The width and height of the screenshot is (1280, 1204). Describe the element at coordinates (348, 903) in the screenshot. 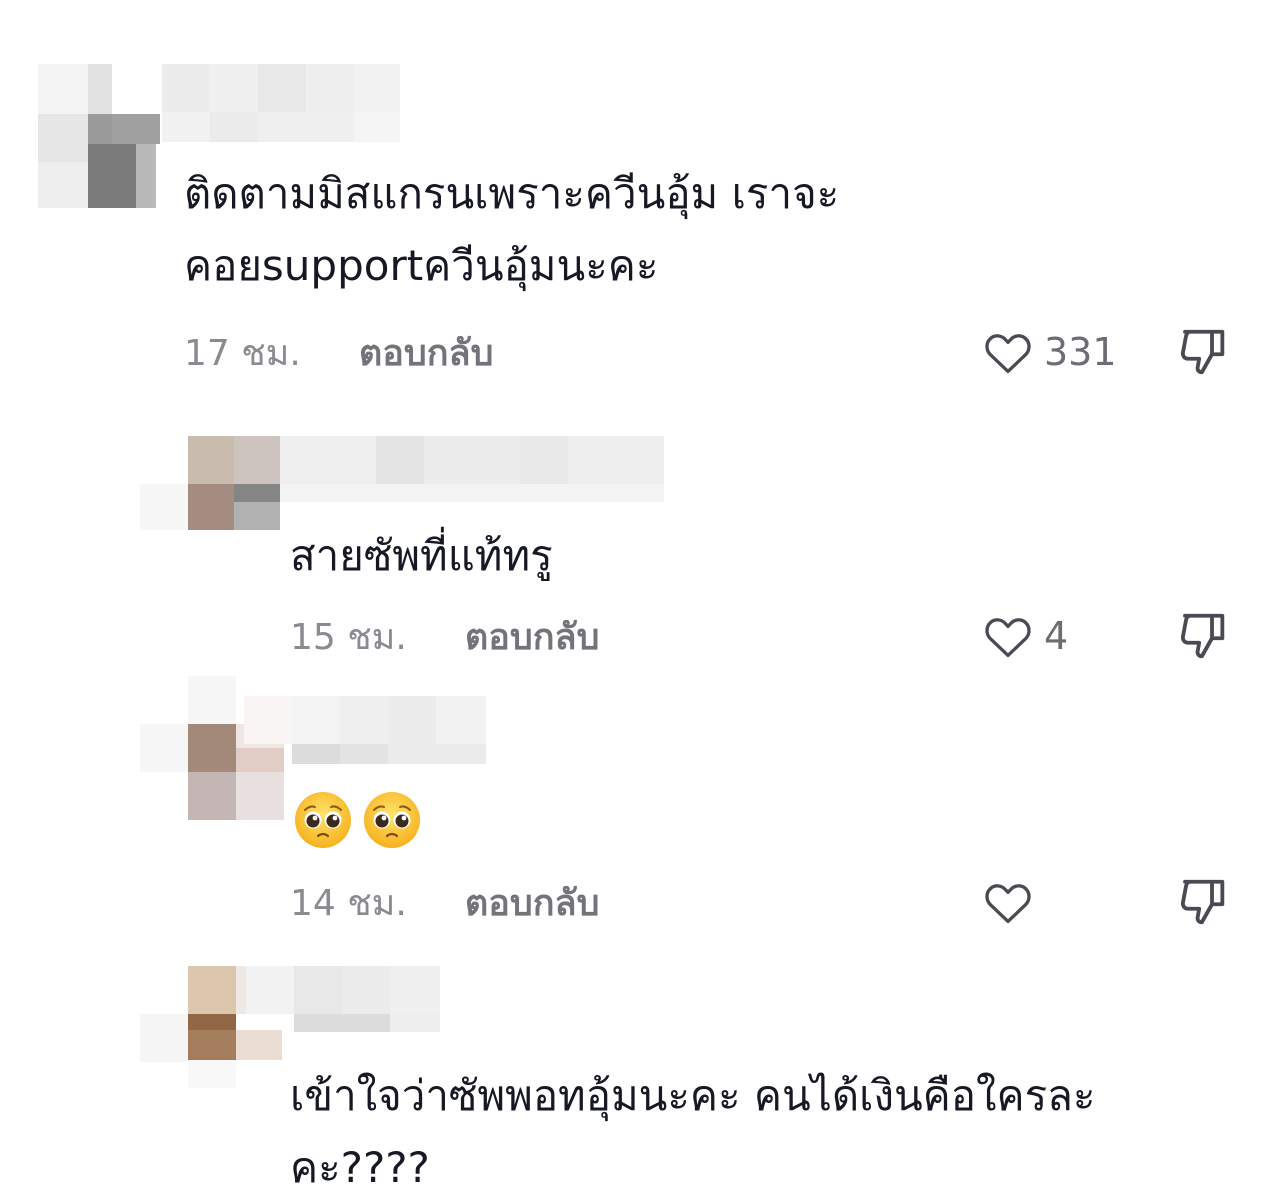

I see `comment-timestamp: 14 ชม.` at that location.